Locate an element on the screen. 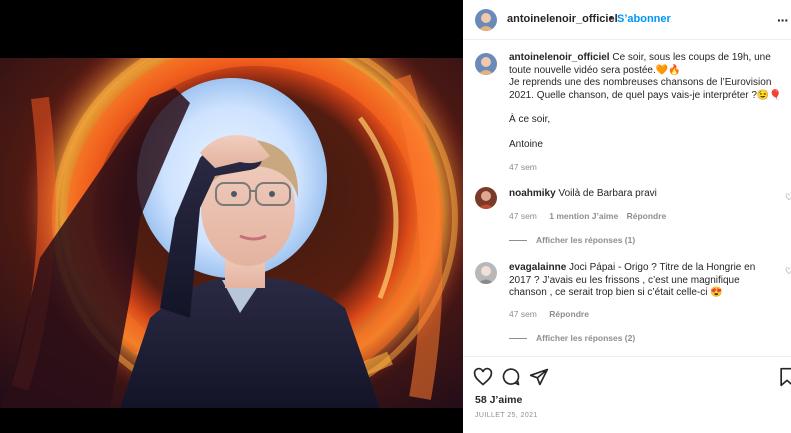  comment-meta: 47 sem 1 mention J’aime Répondre is located at coordinates (587, 216).